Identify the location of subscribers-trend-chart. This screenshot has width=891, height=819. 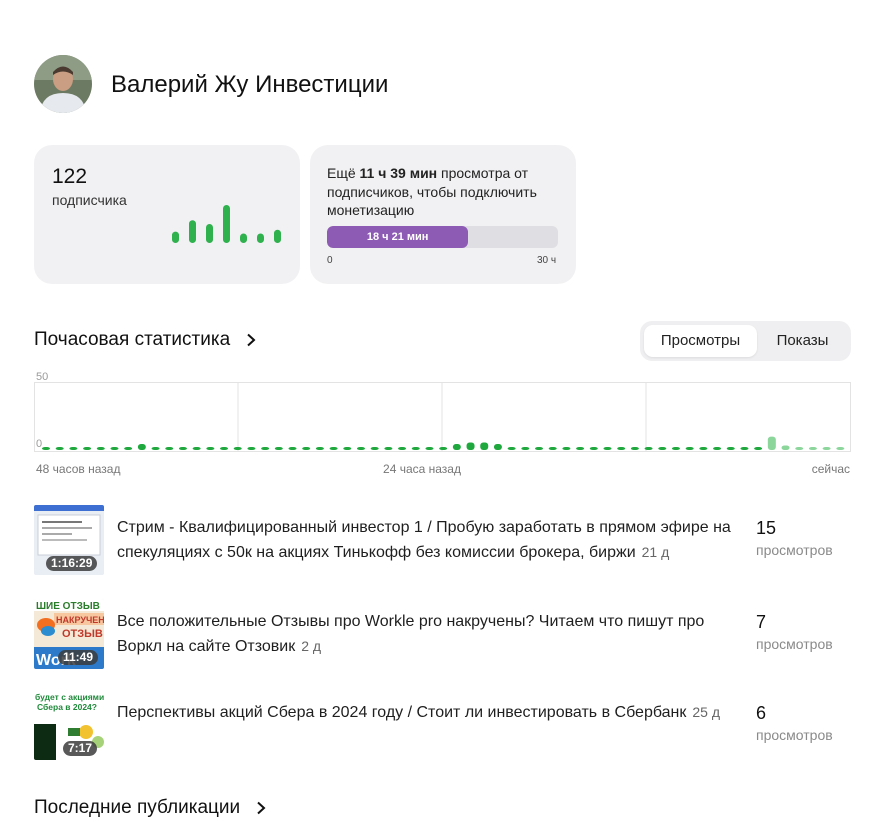
(226, 224).